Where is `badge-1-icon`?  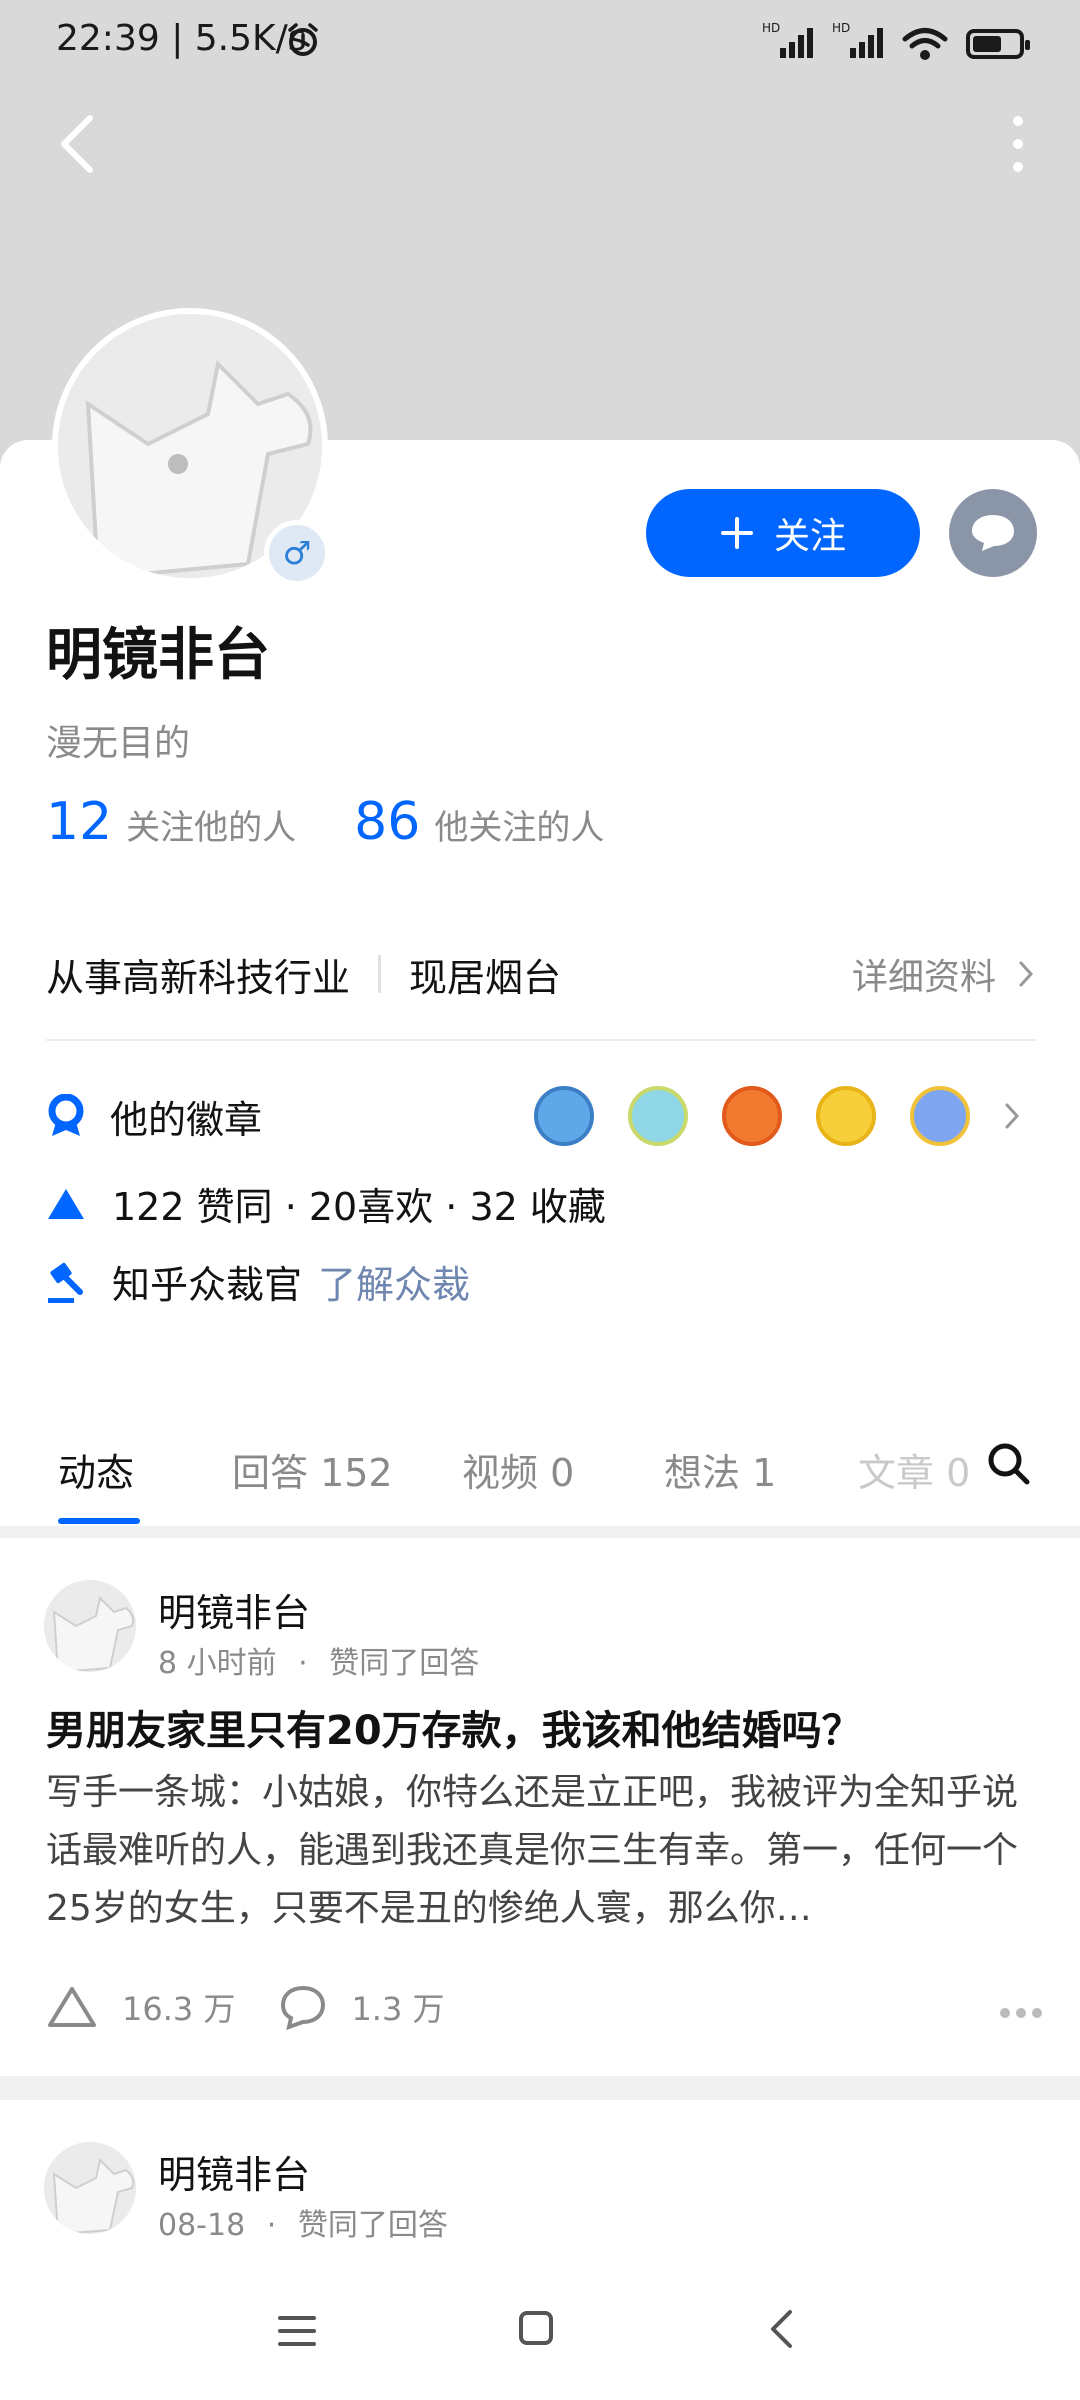 badge-1-icon is located at coordinates (564, 1116).